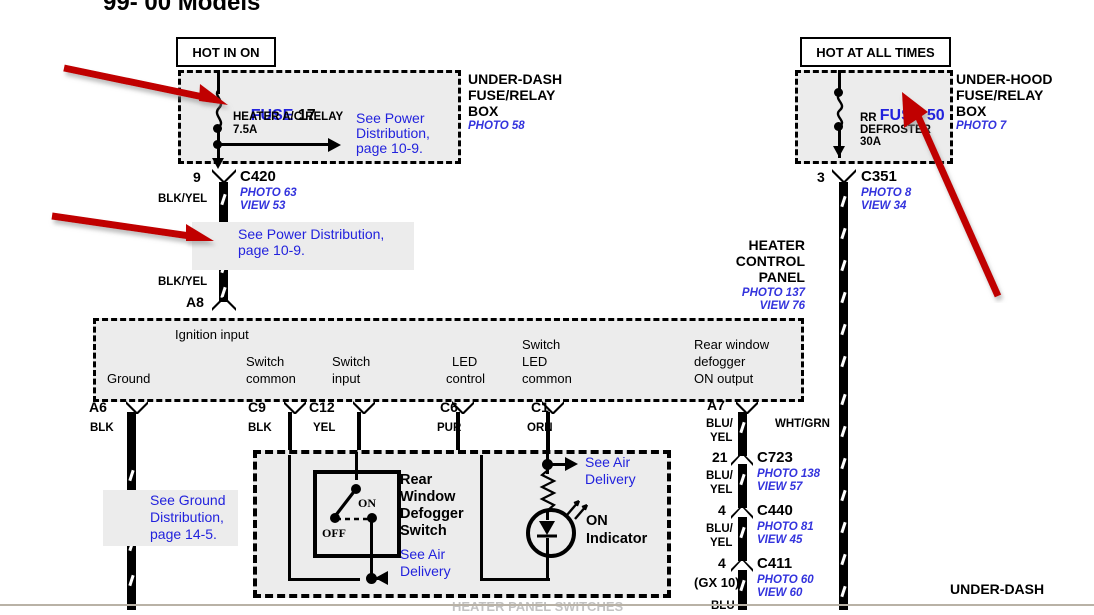 Image resolution: width=1094 pixels, height=615 pixels. I want to click on c420-pin-number: 9, so click(197, 177).